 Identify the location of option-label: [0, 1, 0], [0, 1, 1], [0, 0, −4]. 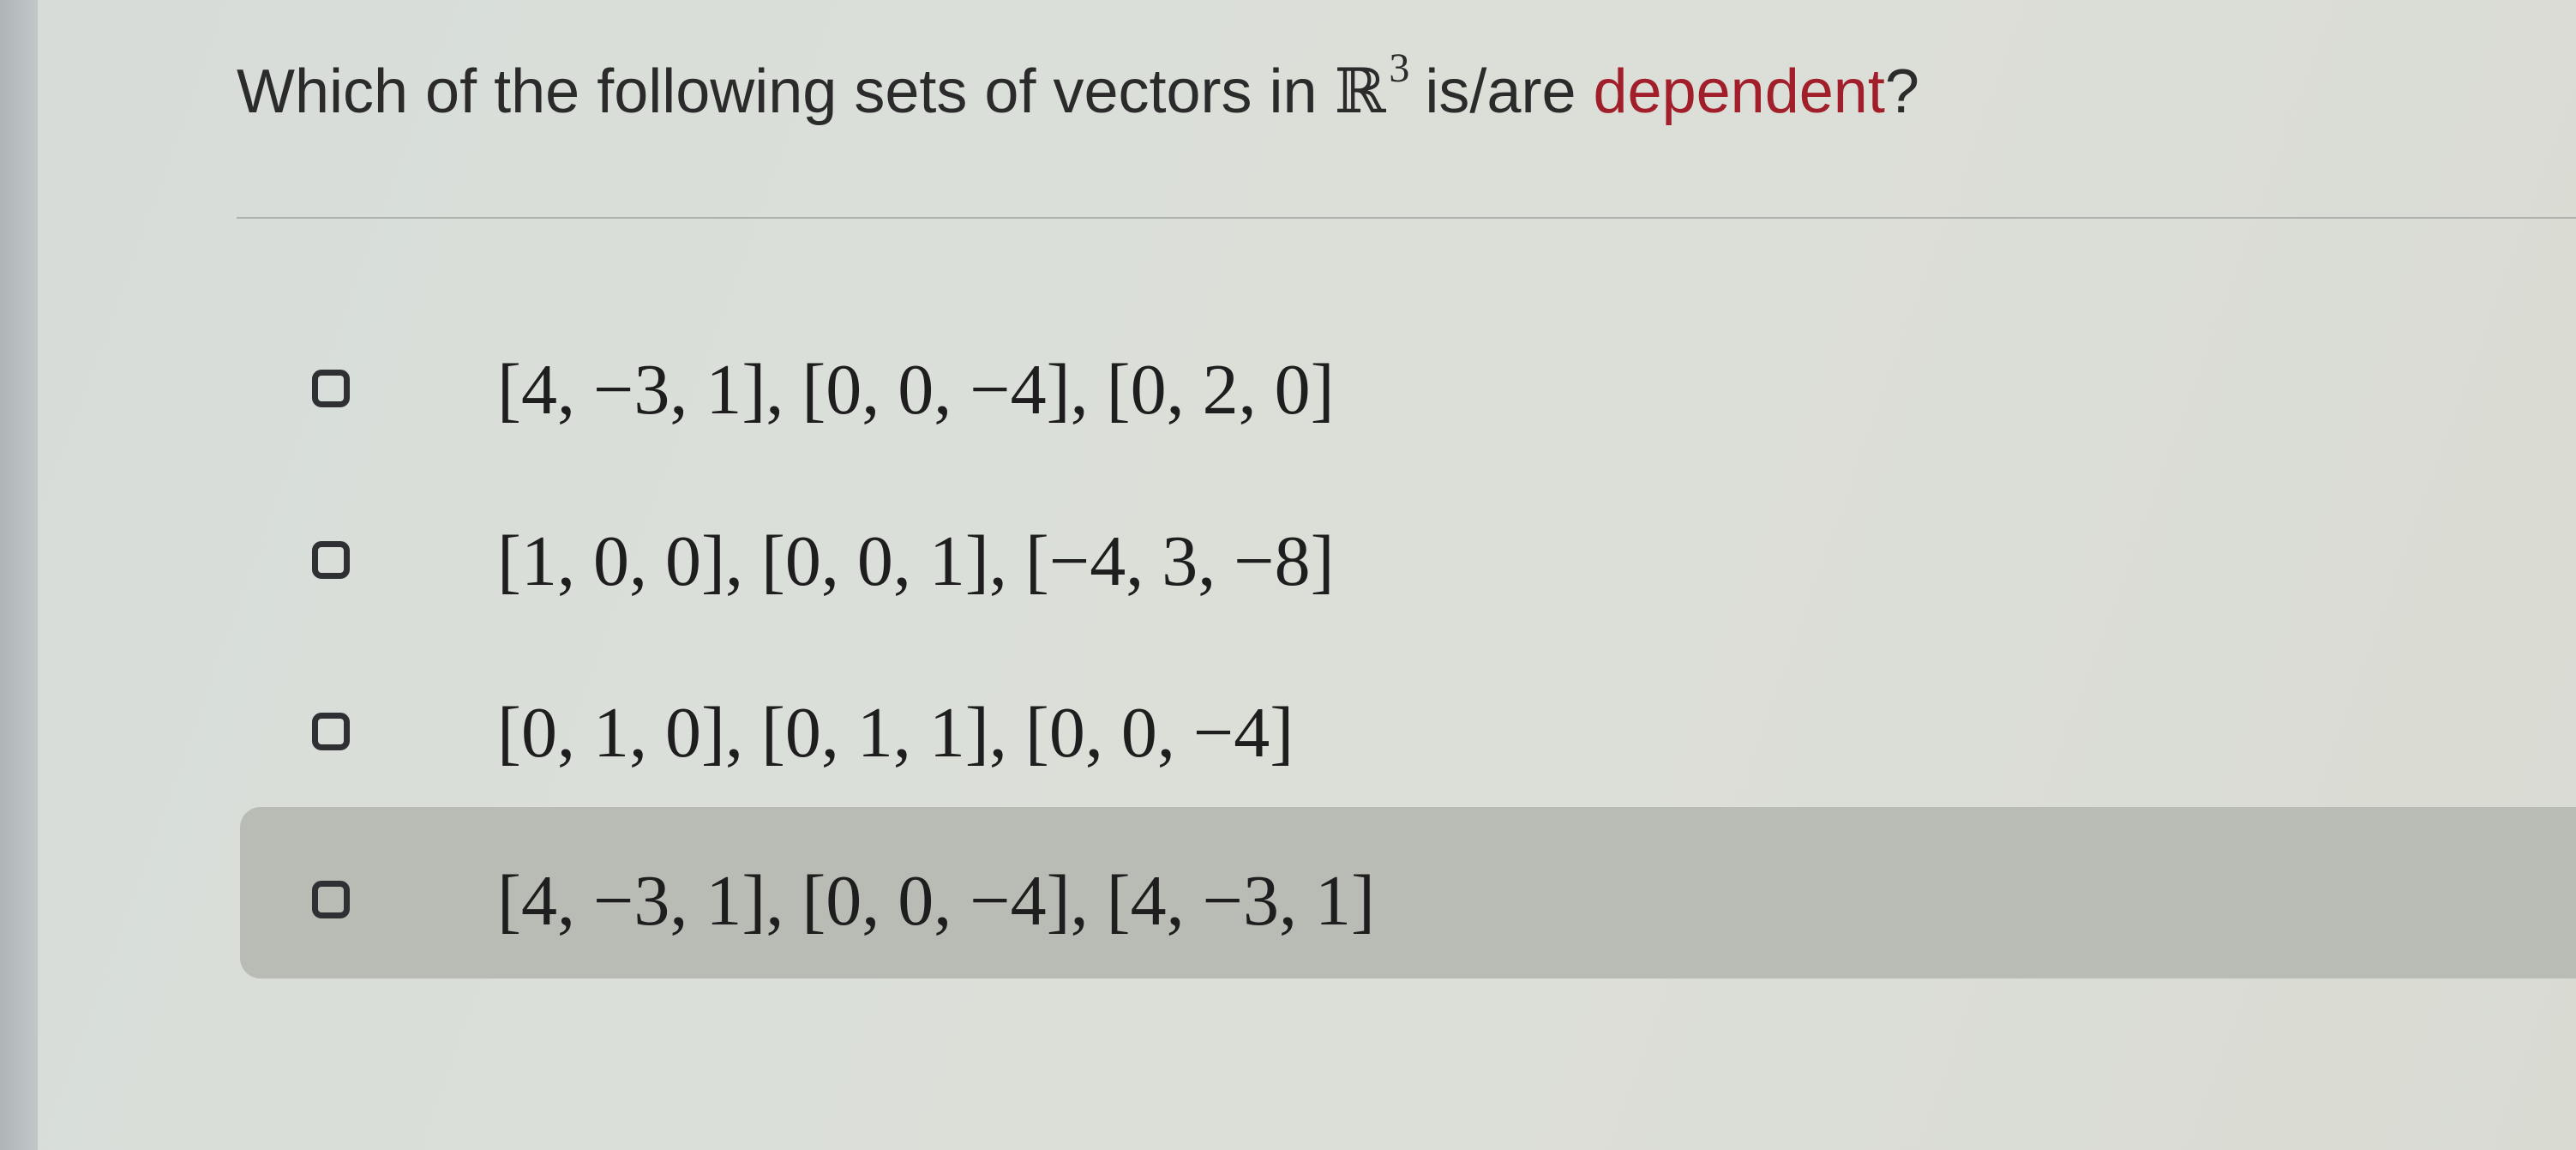
(895, 733).